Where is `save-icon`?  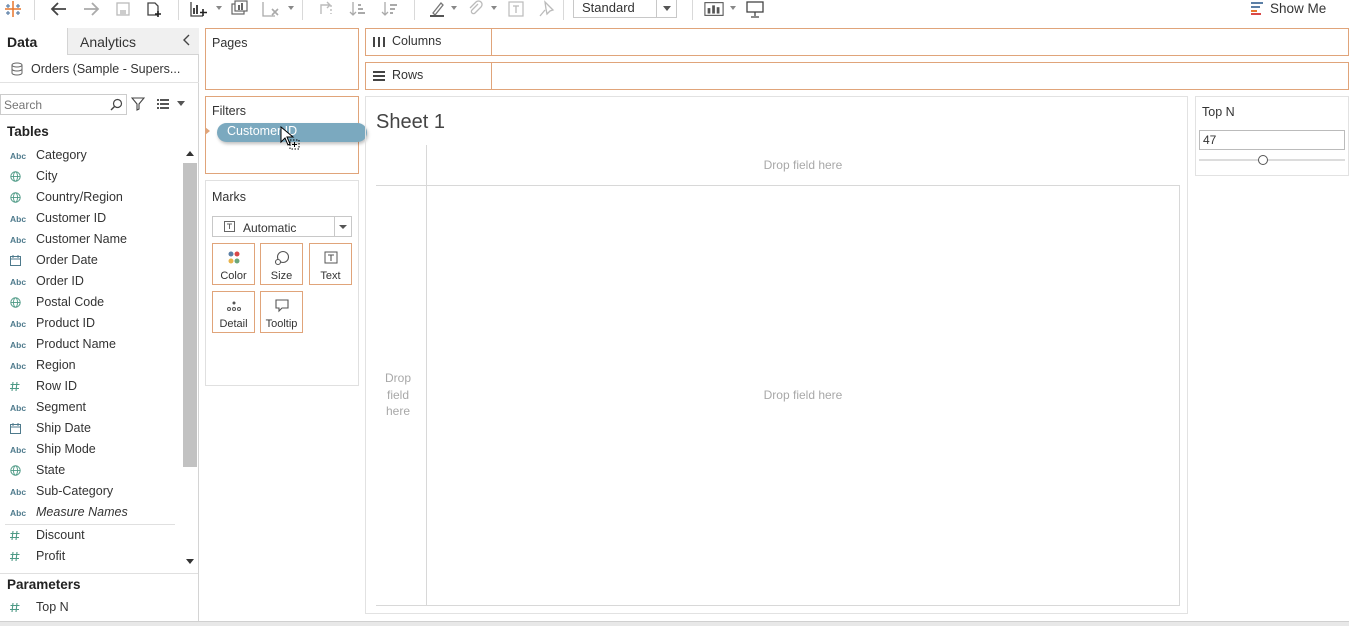
save-icon is located at coordinates (123, 9).